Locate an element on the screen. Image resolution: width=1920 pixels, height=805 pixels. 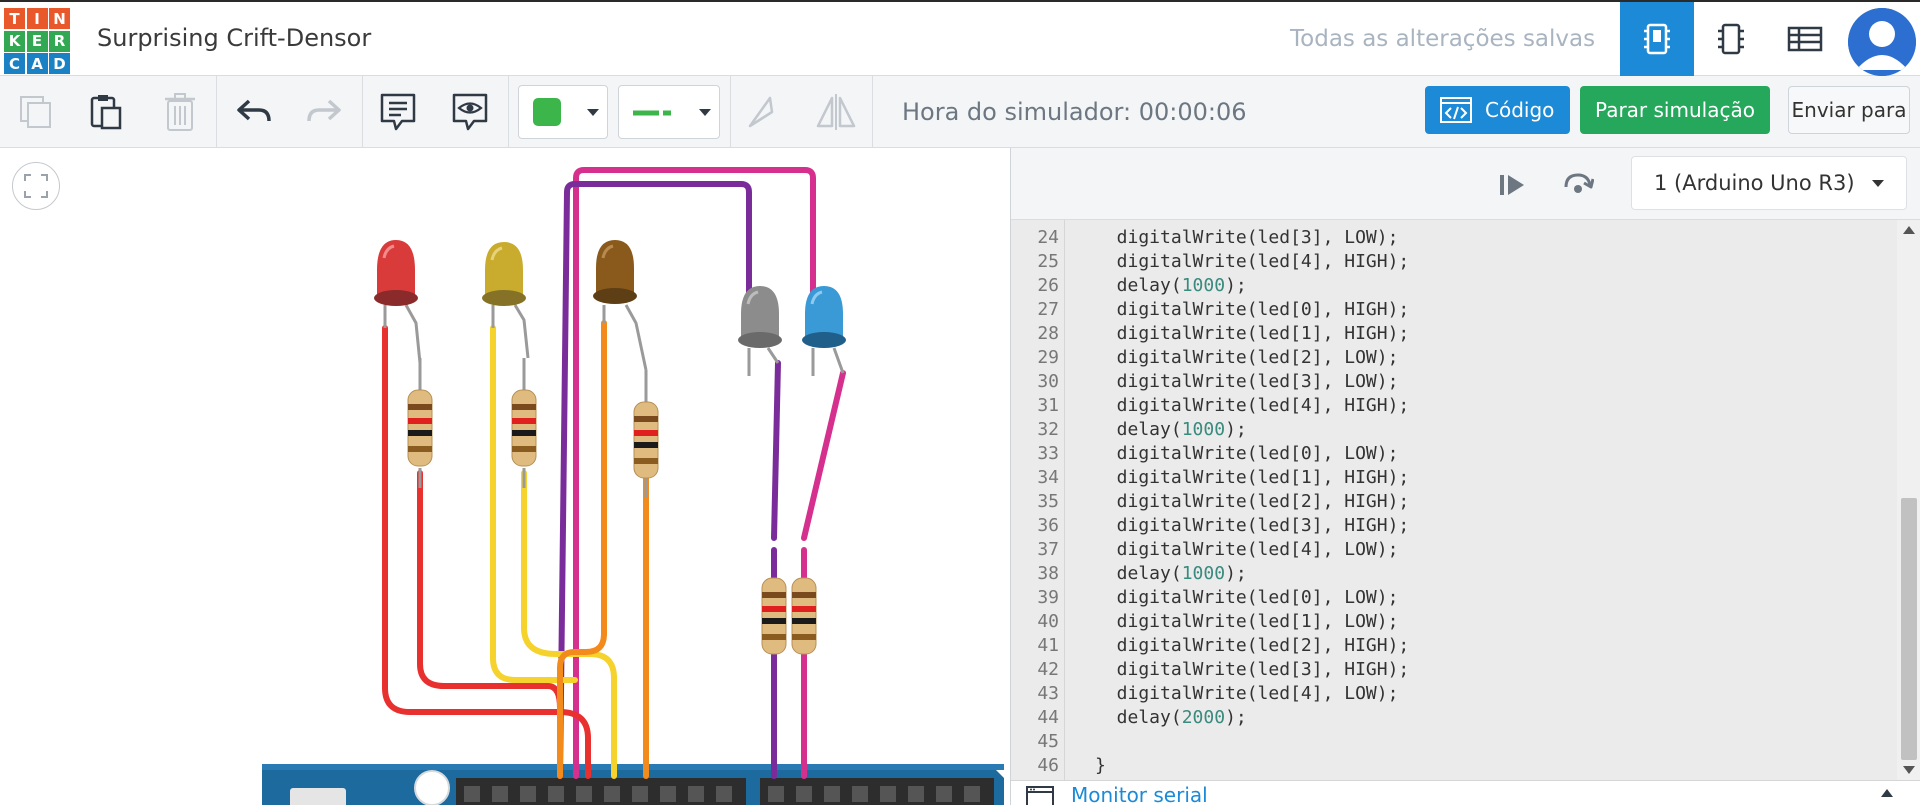
wire-magenta-led5 is located at coordinates (823, 455).